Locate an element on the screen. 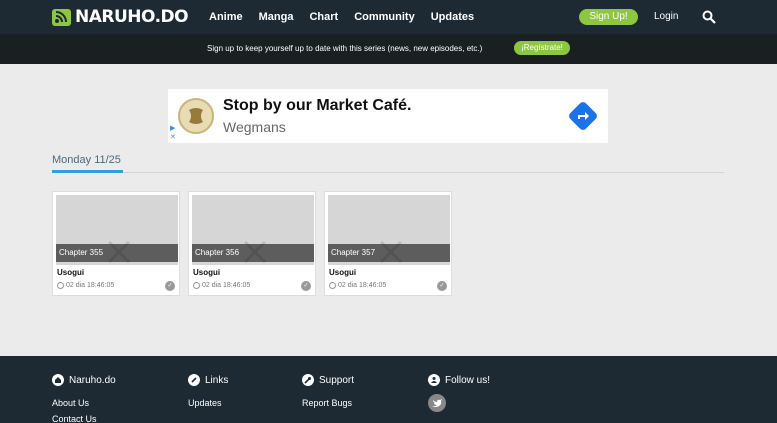 The image size is (777, 423). section-divider is located at coordinates (388, 172).